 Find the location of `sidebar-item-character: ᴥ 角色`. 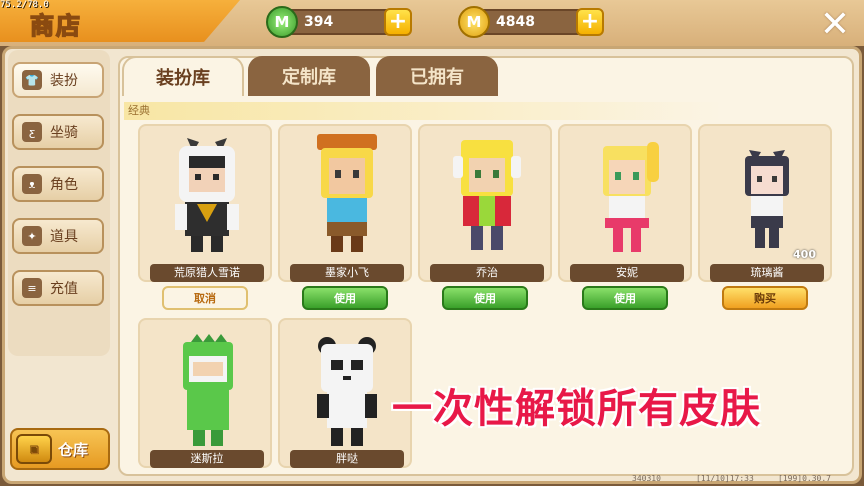

sidebar-item-character: ᴥ 角色 is located at coordinates (58, 184).